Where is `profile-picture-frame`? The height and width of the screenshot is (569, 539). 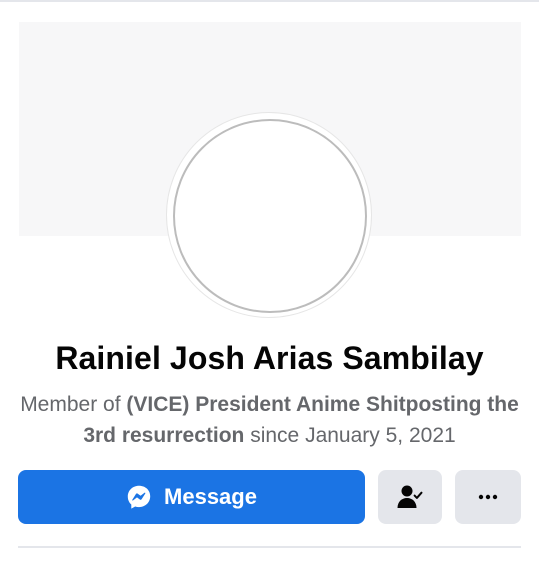
profile-picture-frame is located at coordinates (269, 215).